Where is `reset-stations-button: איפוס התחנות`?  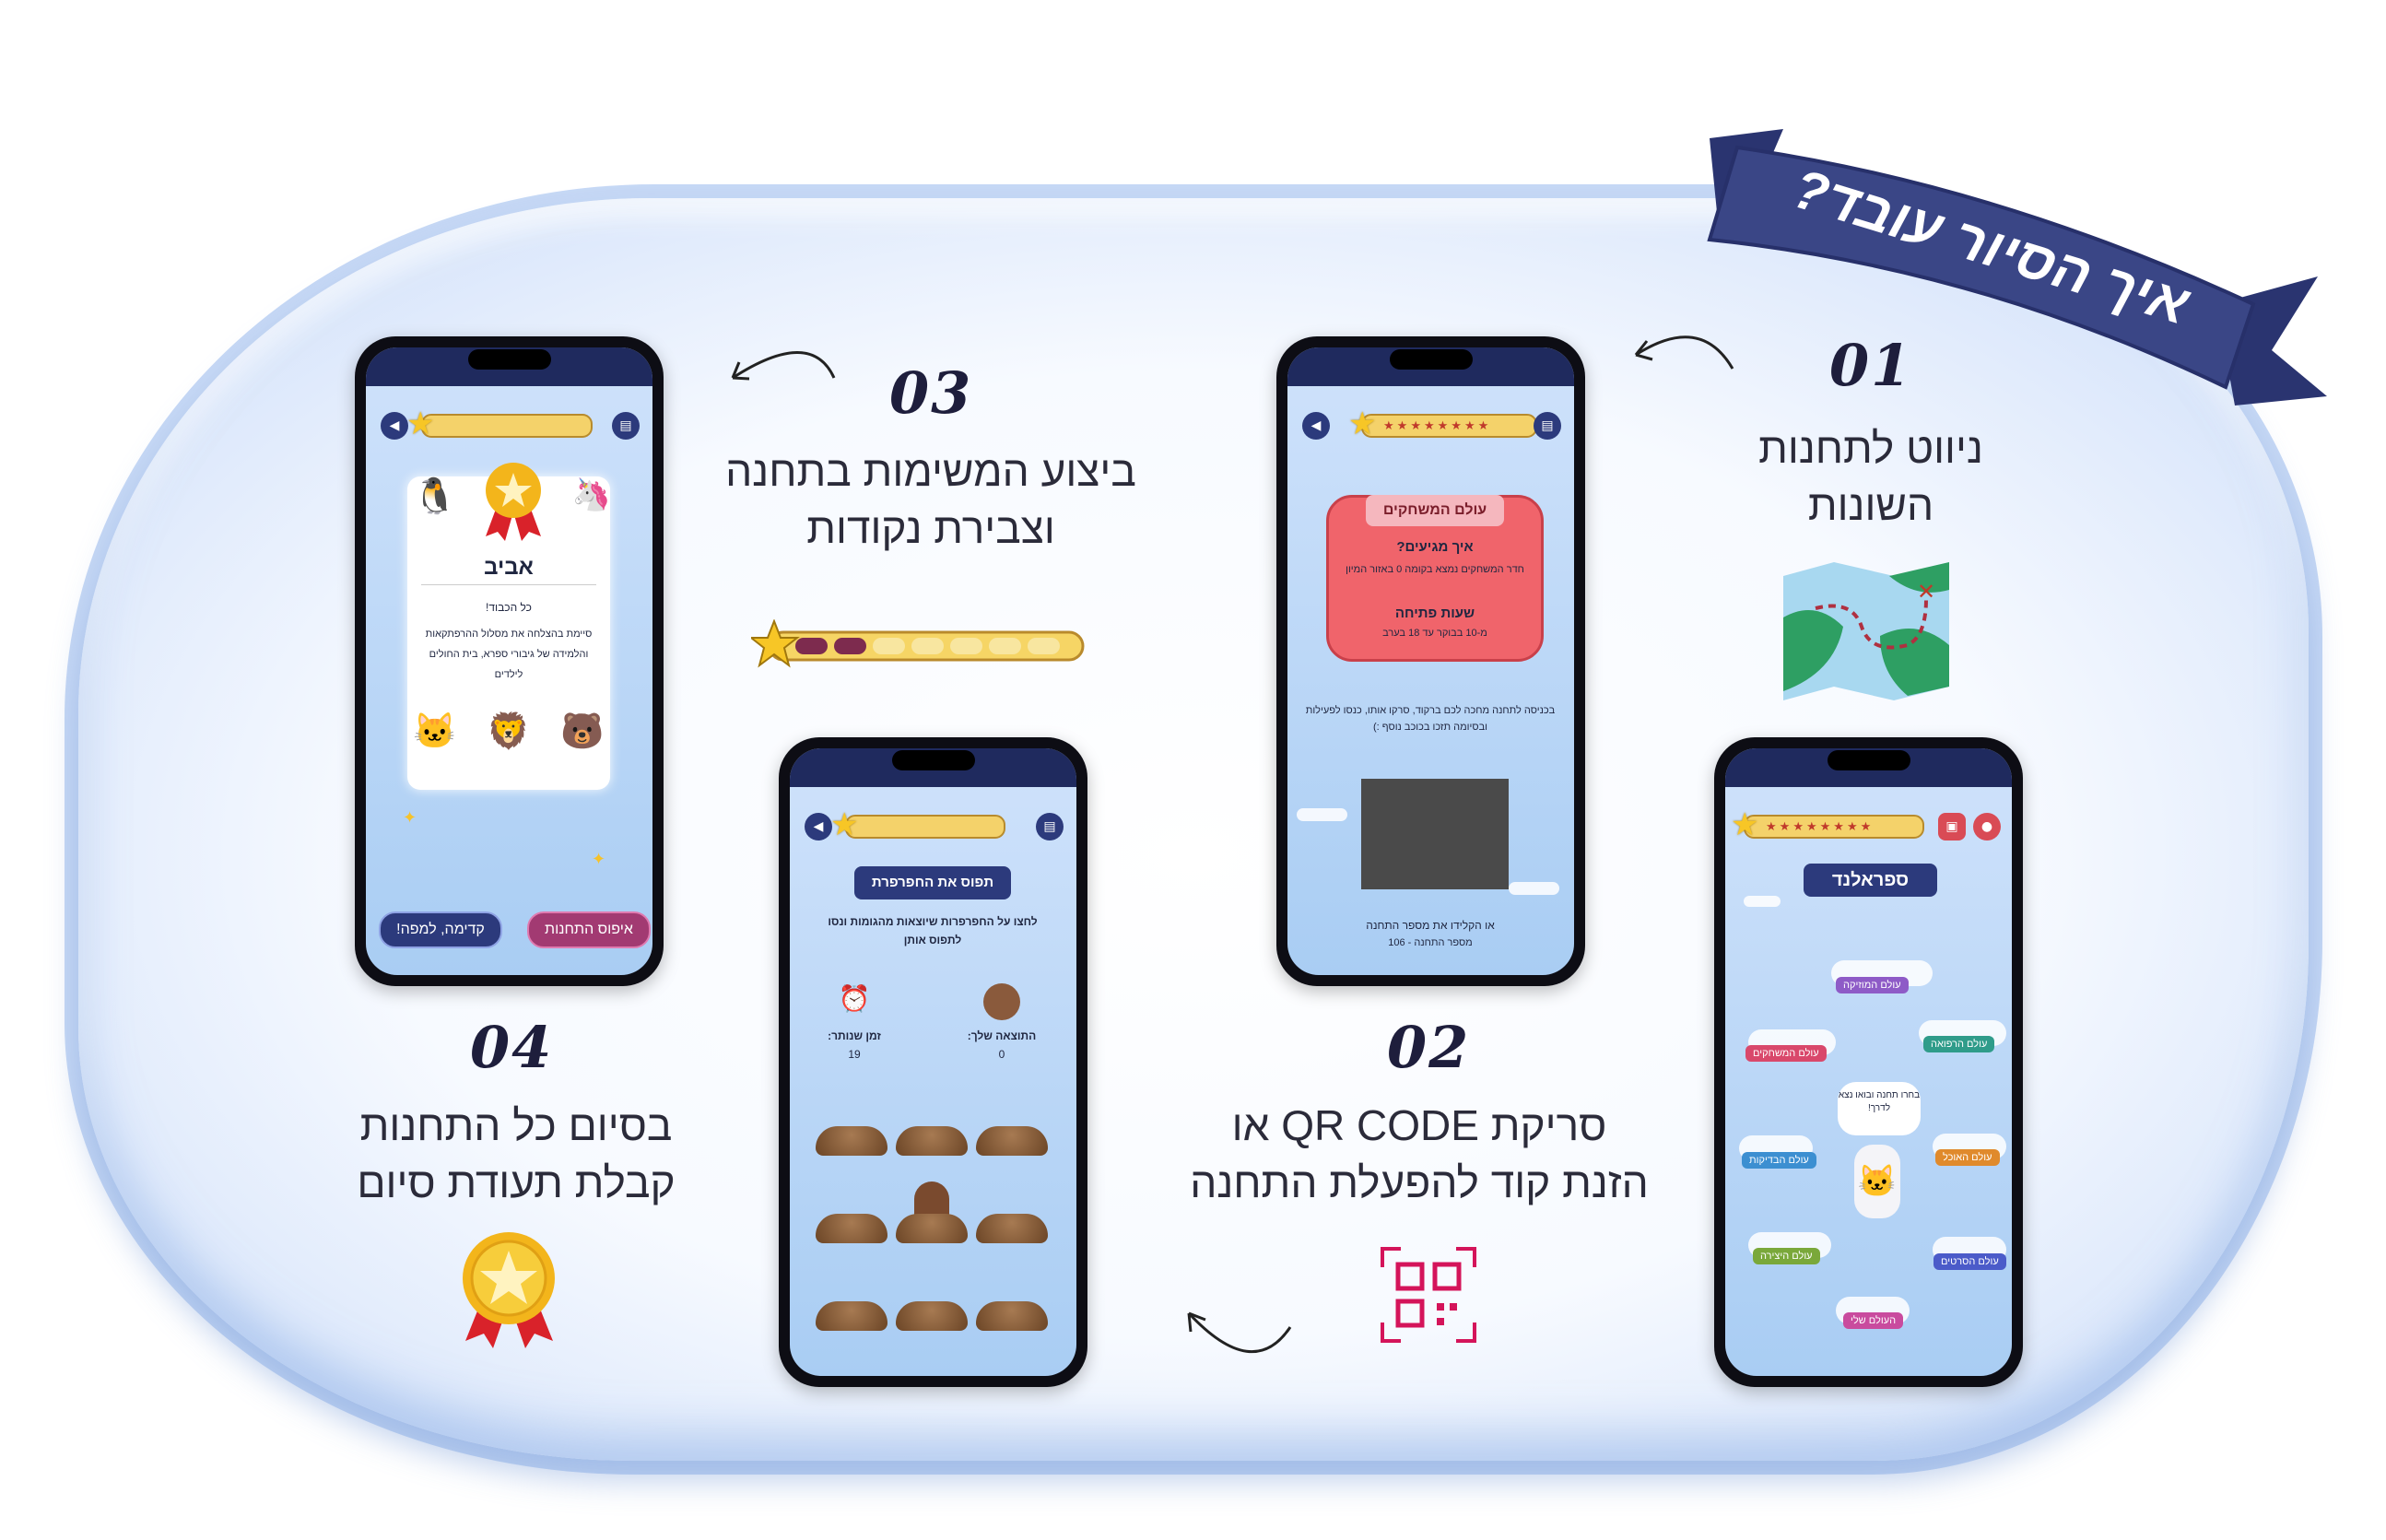 reset-stations-button: איפוס התחנות is located at coordinates (589, 929).